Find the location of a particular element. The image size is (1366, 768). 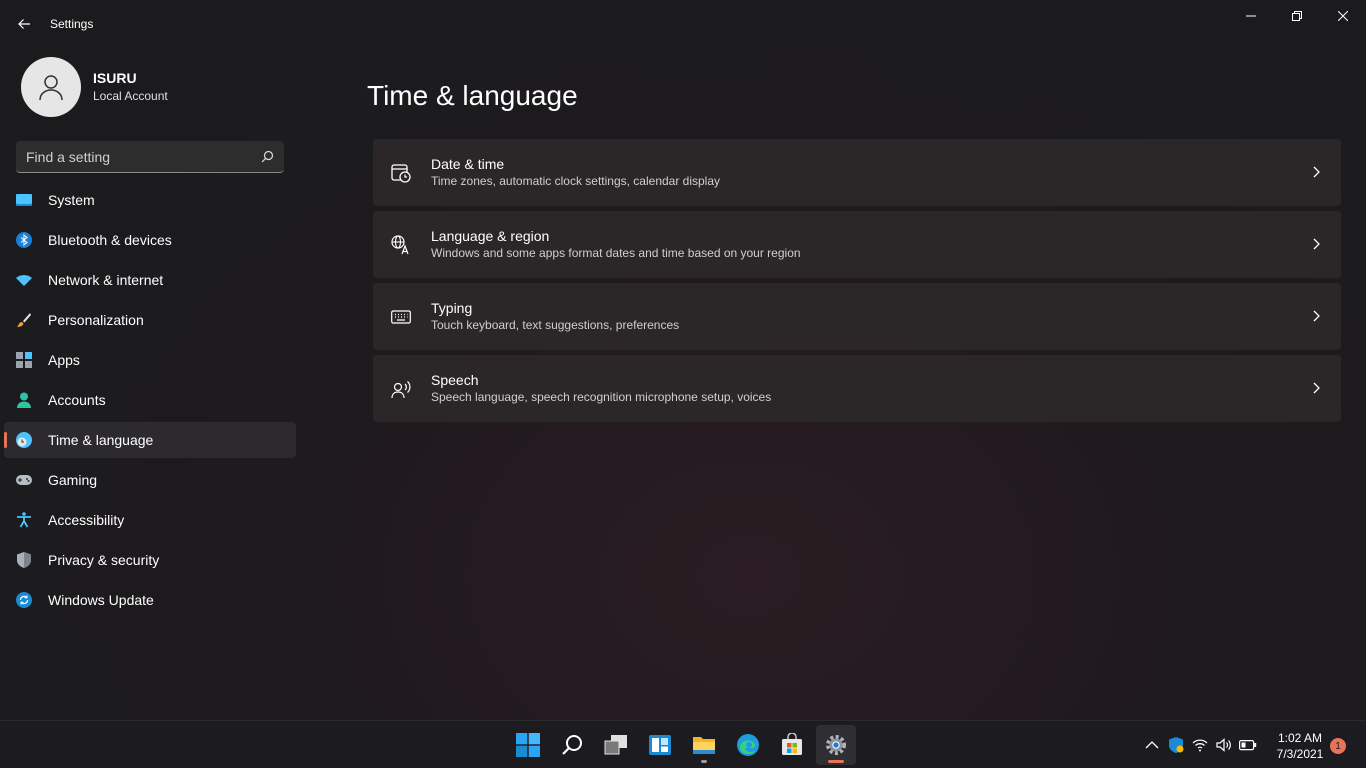

shield-icon is located at coordinates (24, 560).